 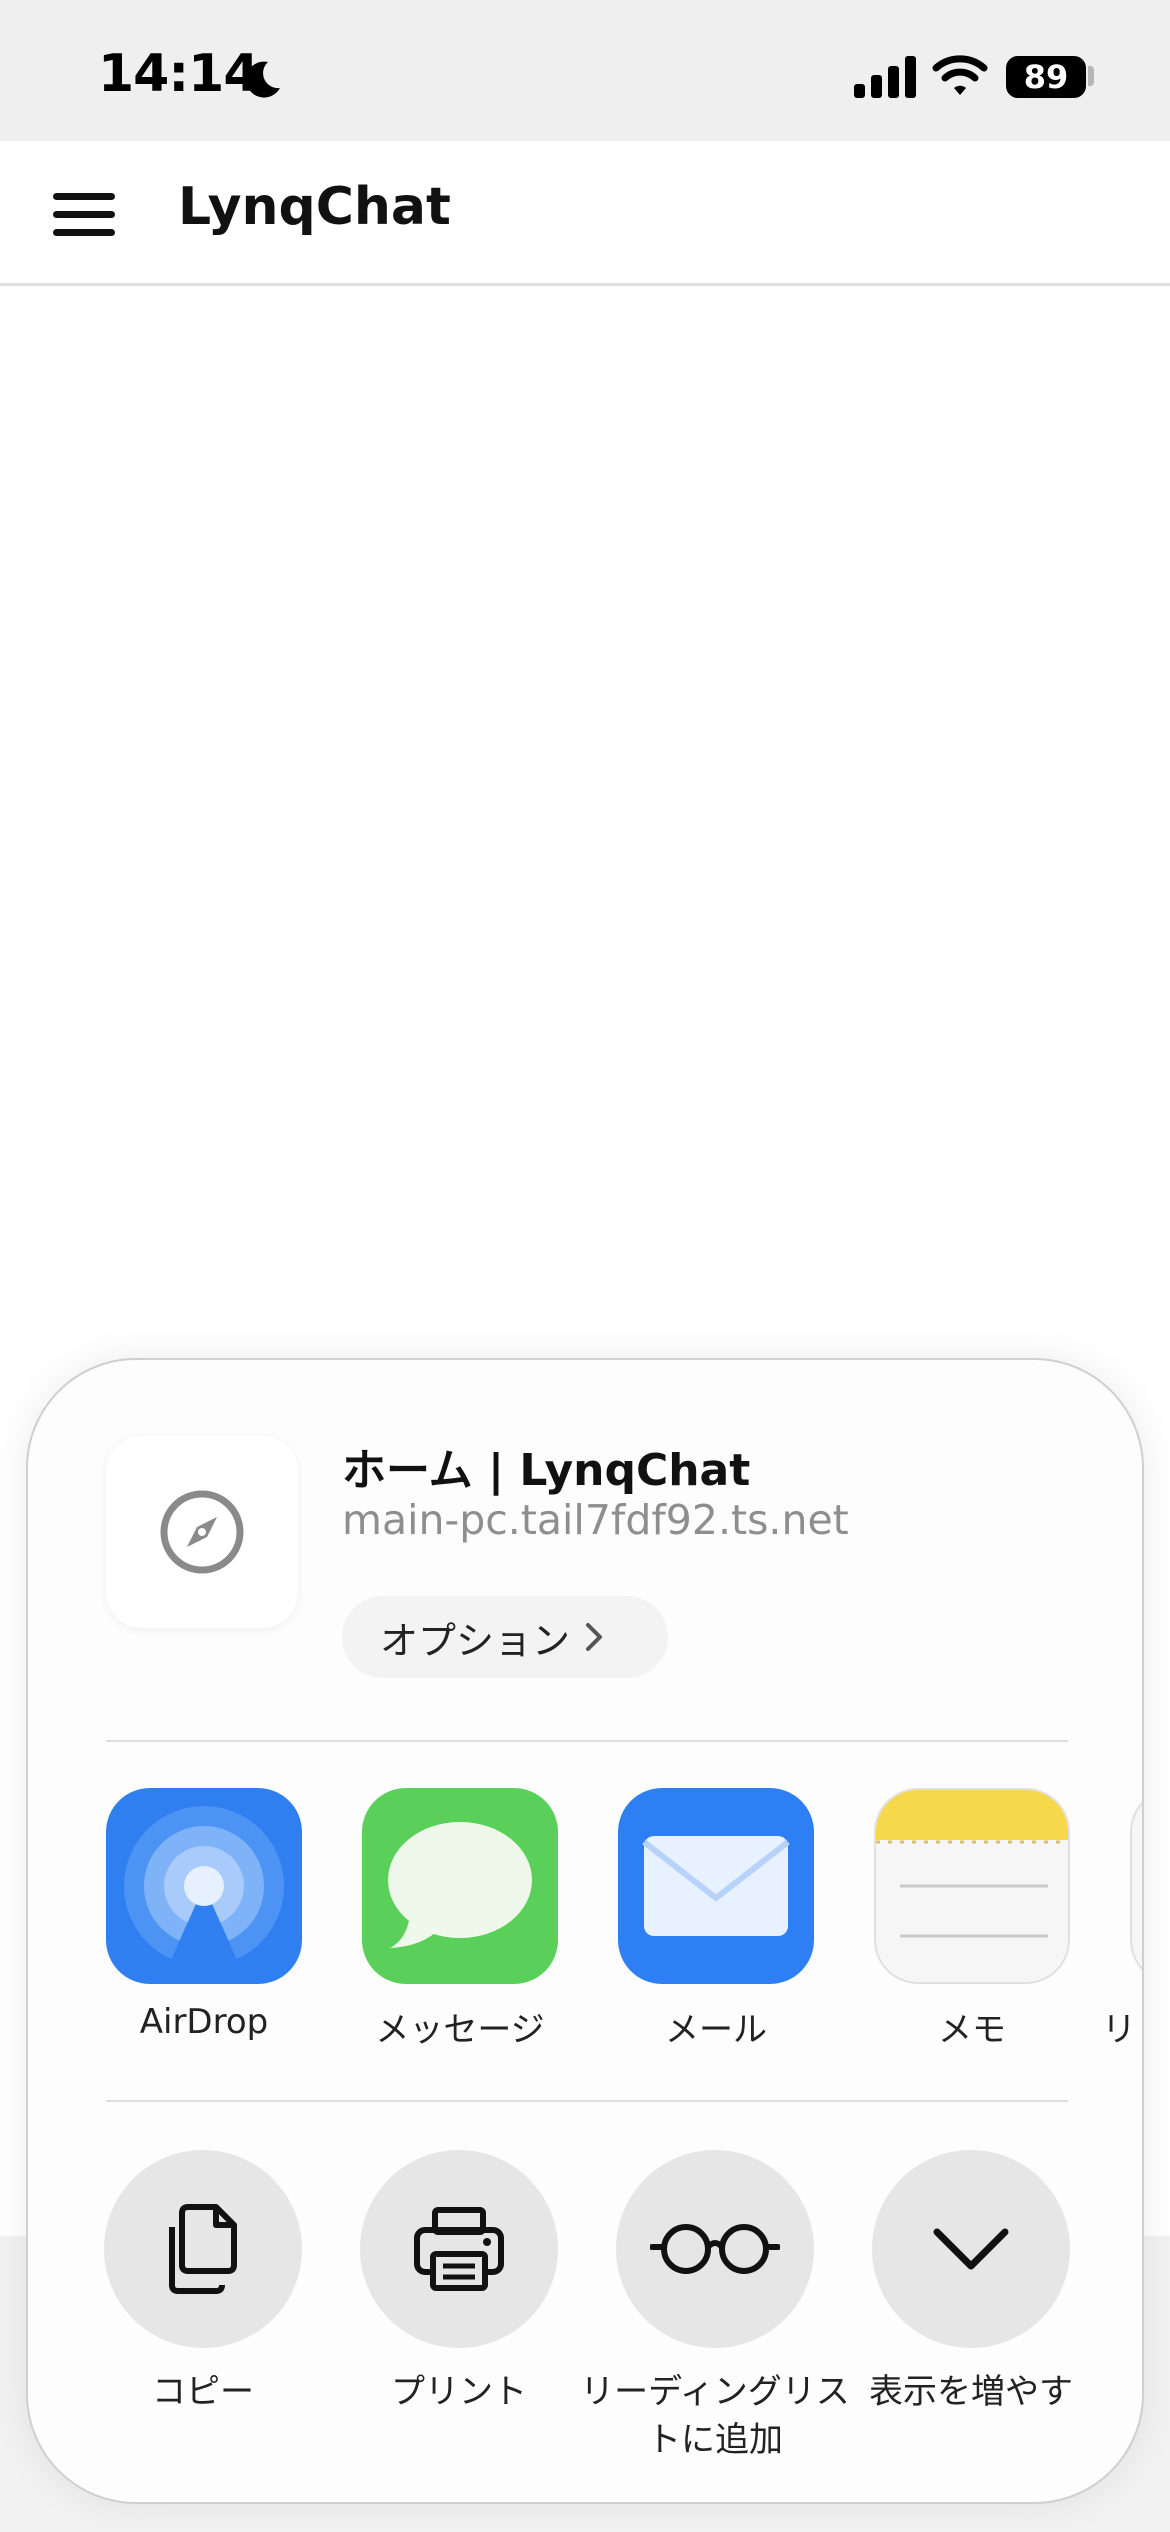 I want to click on app-label: メモ, so click(x=972, y=2030).